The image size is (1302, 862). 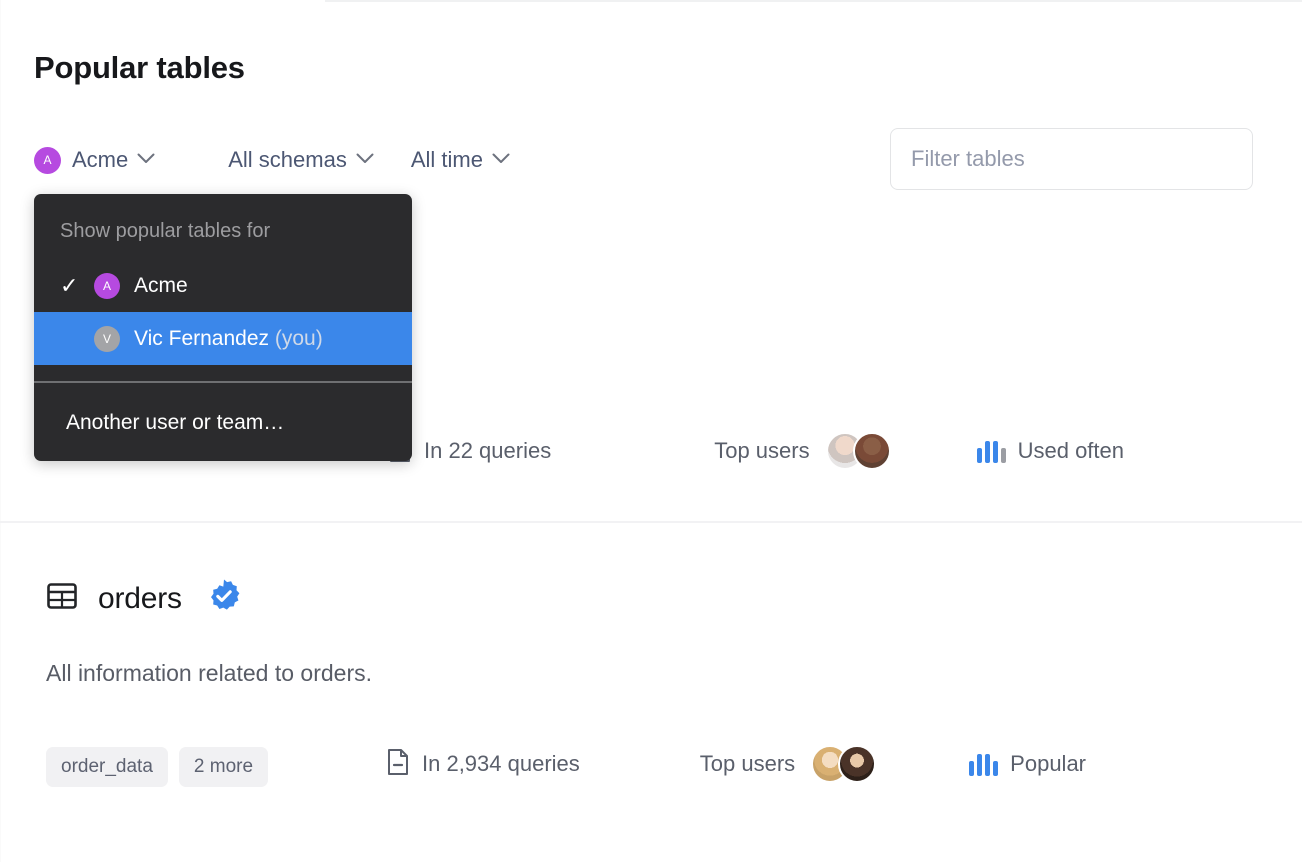 I want to click on verified-badge-icon, so click(x=224, y=598).